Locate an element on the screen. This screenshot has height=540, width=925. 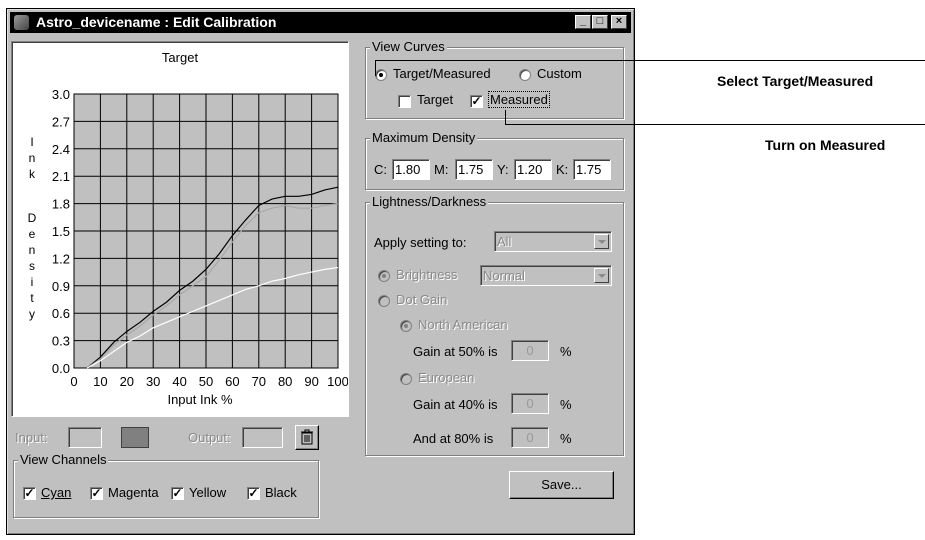
north-american-radio is located at coordinates (406, 326).